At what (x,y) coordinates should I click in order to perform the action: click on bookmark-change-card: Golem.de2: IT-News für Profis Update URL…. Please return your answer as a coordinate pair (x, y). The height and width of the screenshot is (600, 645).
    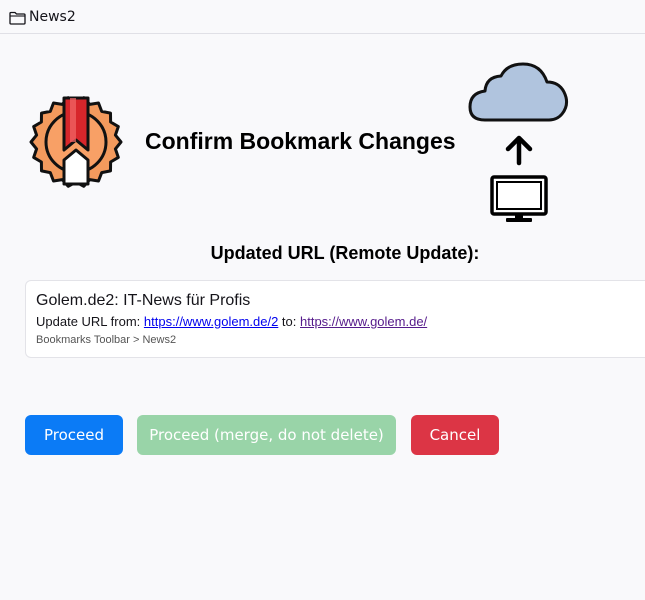
    Looking at the image, I should click on (335, 319).